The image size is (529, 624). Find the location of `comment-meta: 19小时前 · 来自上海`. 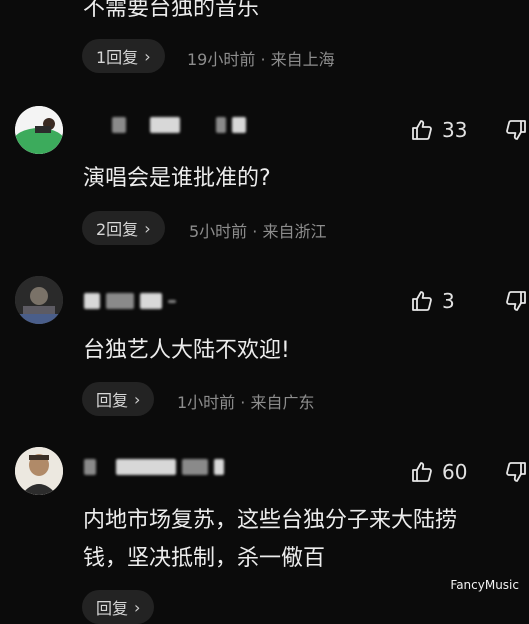

comment-meta: 19小时前 · 来自上海 is located at coordinates (261, 59).